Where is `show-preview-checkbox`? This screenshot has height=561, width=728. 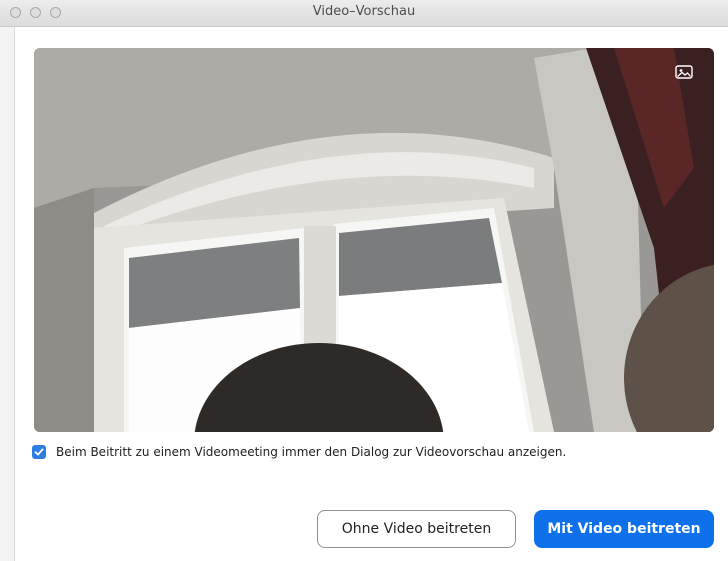
show-preview-checkbox is located at coordinates (39, 452).